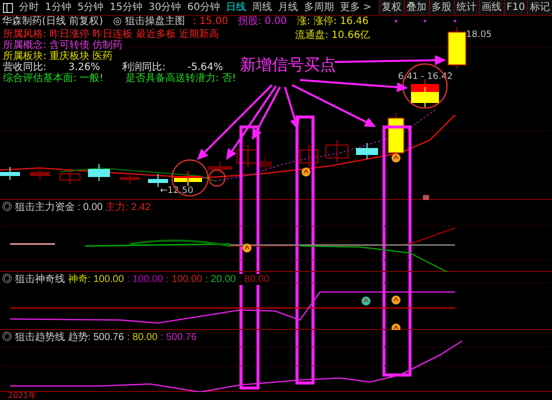  What do you see at coordinates (181, 78) in the screenshot?
I see `info-text: 是否具备高送转潜力: 否!` at bounding box center [181, 78].